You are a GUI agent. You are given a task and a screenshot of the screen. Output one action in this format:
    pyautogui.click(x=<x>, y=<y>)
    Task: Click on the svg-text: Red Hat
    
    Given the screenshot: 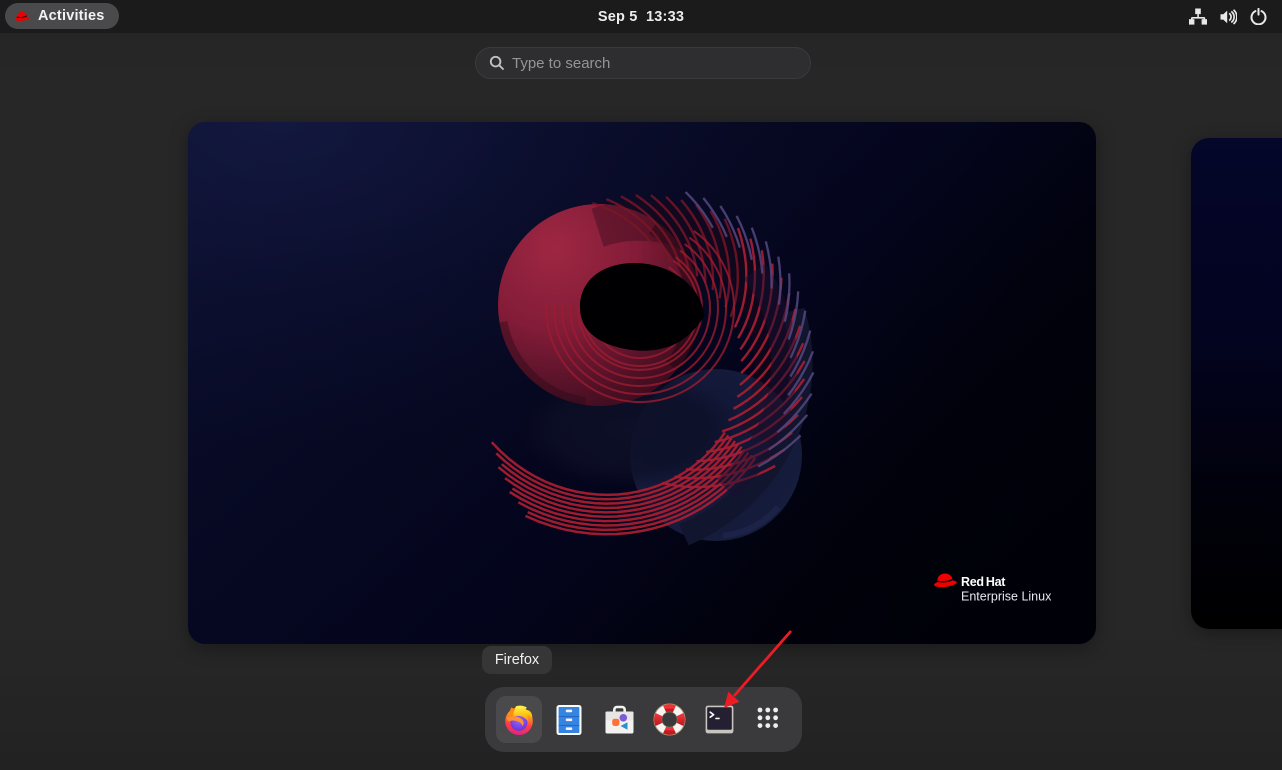 What is the action you would take?
    pyautogui.click(x=983, y=582)
    